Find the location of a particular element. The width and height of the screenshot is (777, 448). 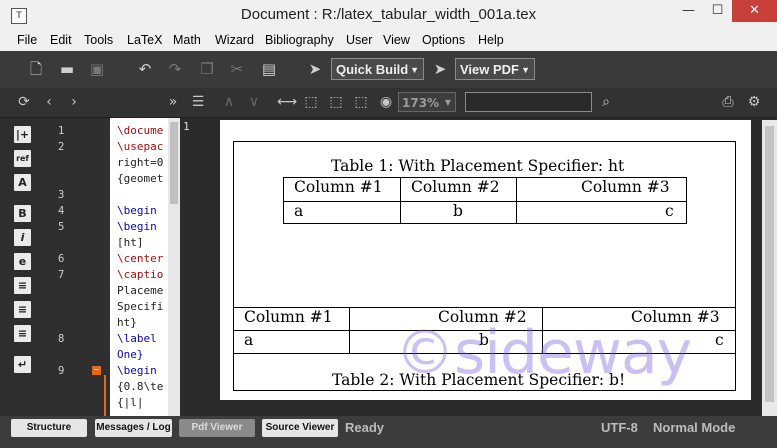

line-number: 1 is located at coordinates (61, 131).